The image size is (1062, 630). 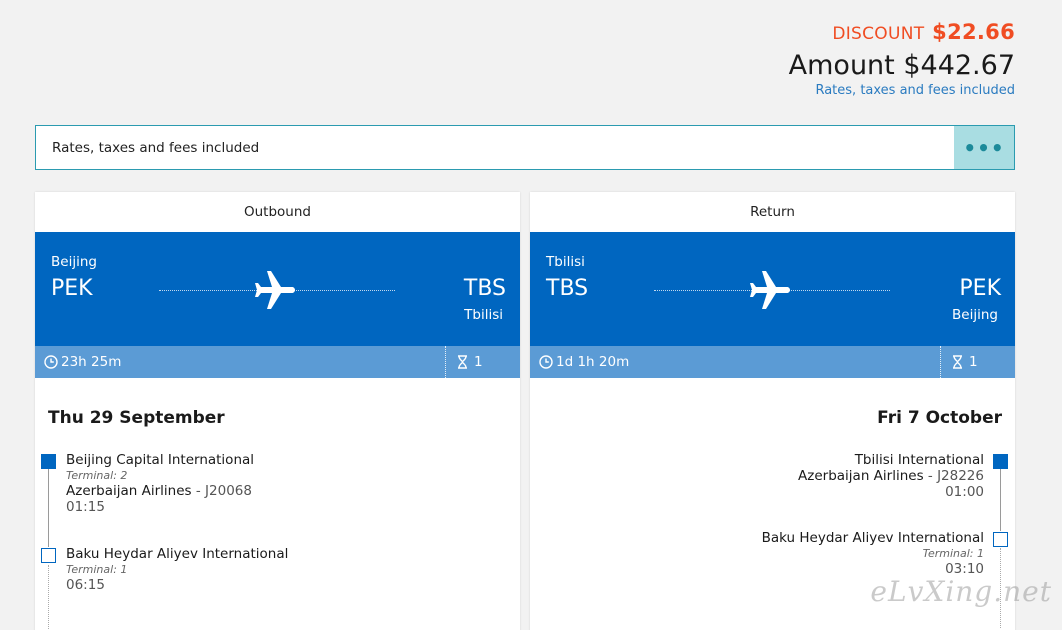 What do you see at coordinates (975, 315) in the screenshot?
I see `destination-city: Beijing` at bounding box center [975, 315].